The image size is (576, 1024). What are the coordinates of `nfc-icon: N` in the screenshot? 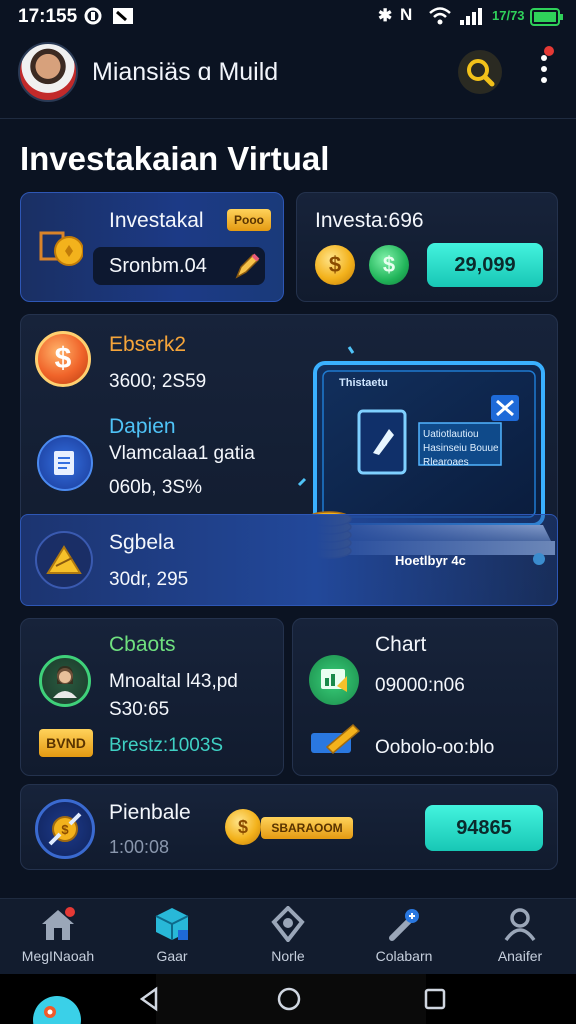 It's located at (406, 14).